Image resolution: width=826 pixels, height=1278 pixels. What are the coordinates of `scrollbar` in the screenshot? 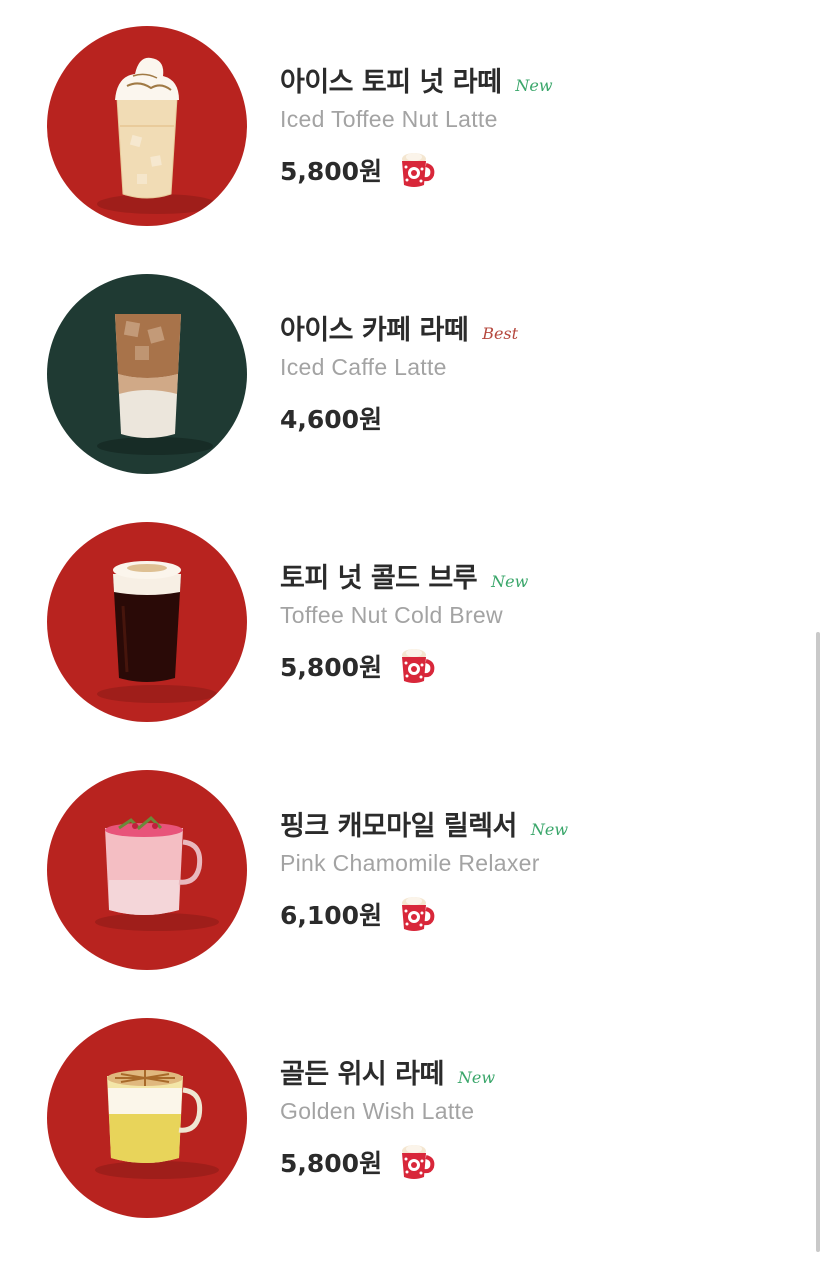 It's located at (818, 942).